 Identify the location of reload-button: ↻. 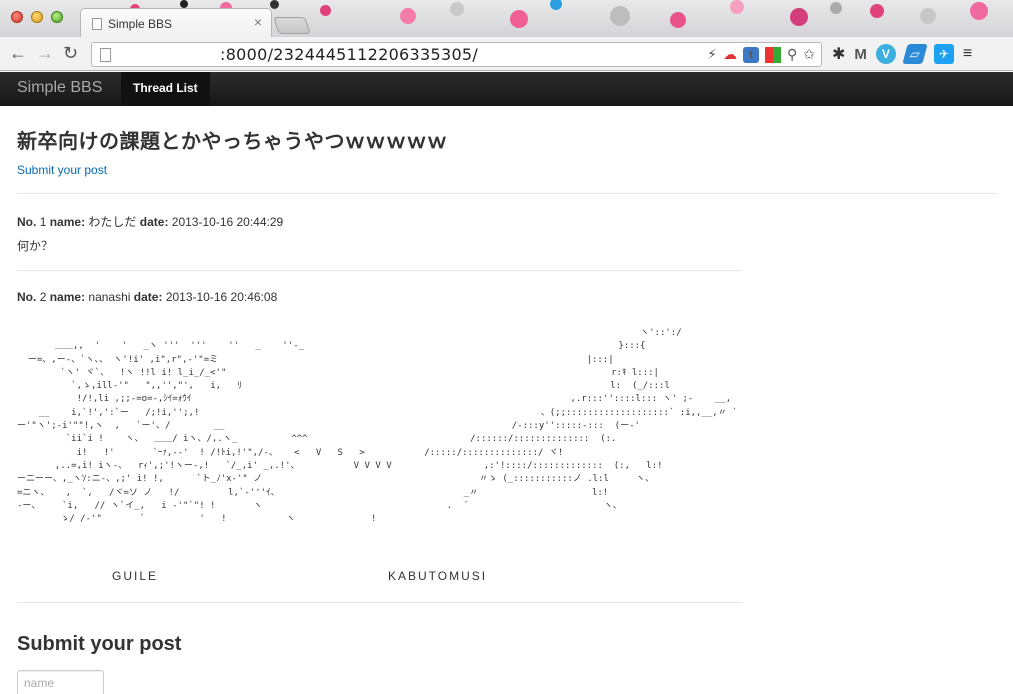
(70, 53).